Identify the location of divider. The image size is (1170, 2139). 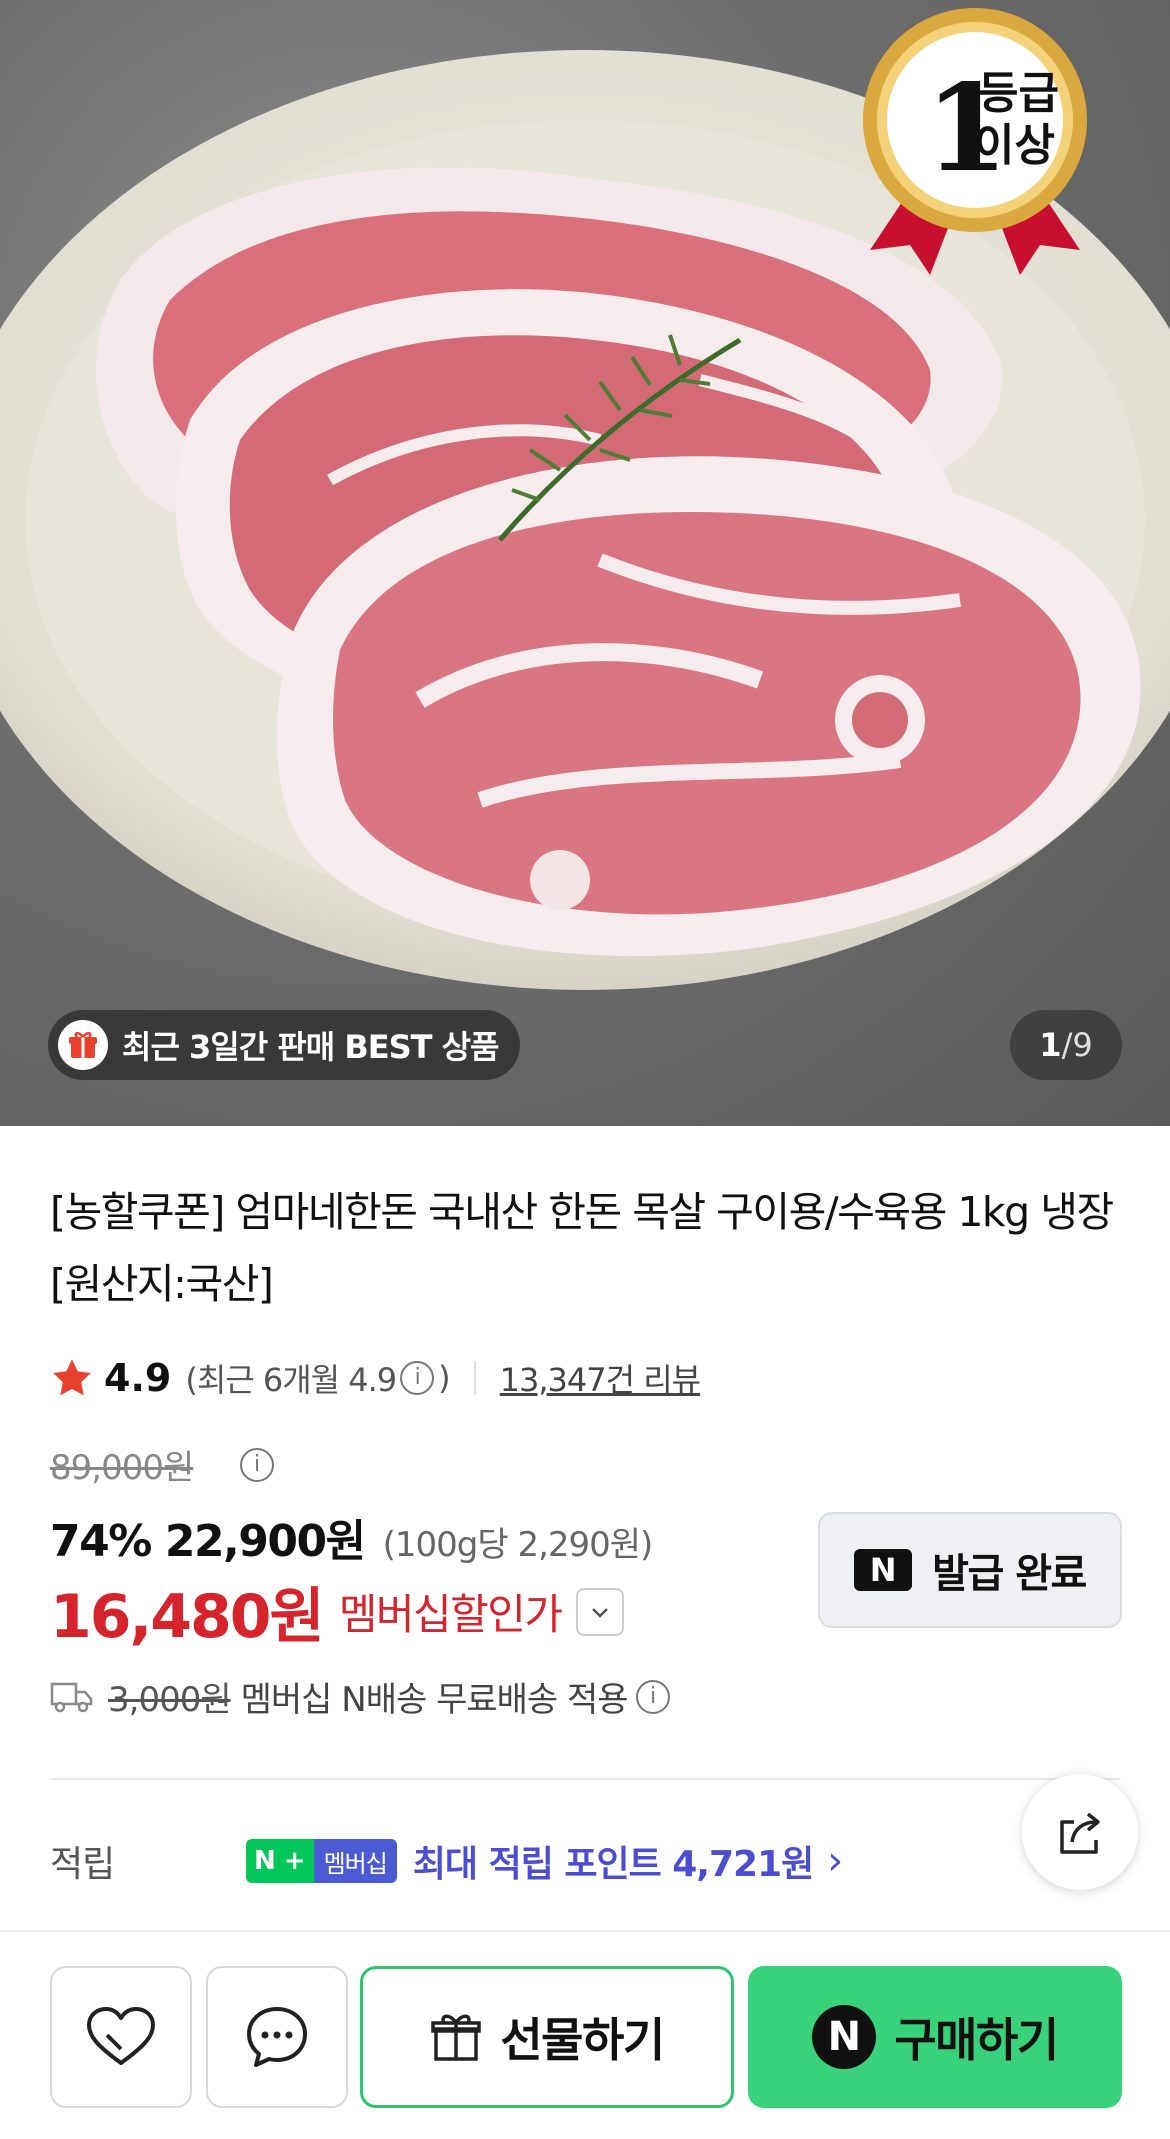
(585, 1779).